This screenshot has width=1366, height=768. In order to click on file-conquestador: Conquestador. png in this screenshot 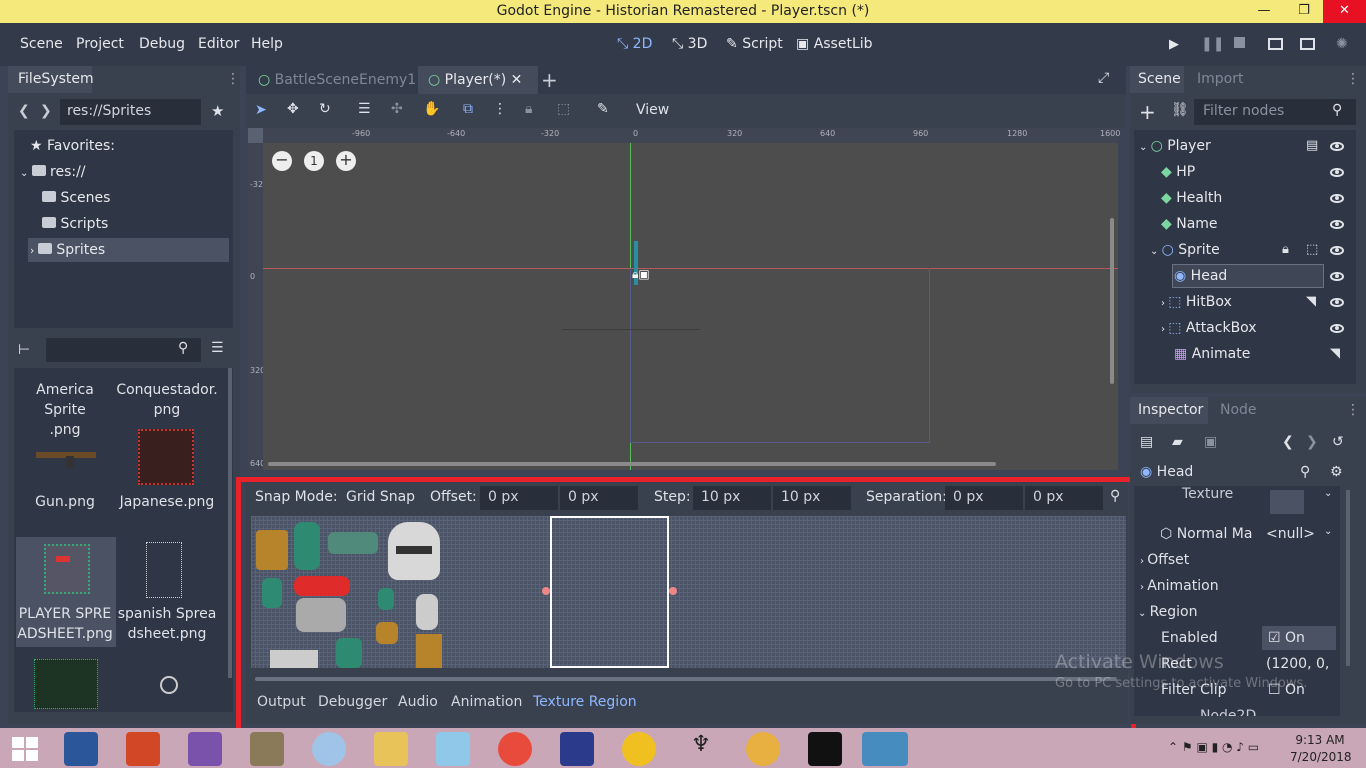, I will do `click(167, 400)`.